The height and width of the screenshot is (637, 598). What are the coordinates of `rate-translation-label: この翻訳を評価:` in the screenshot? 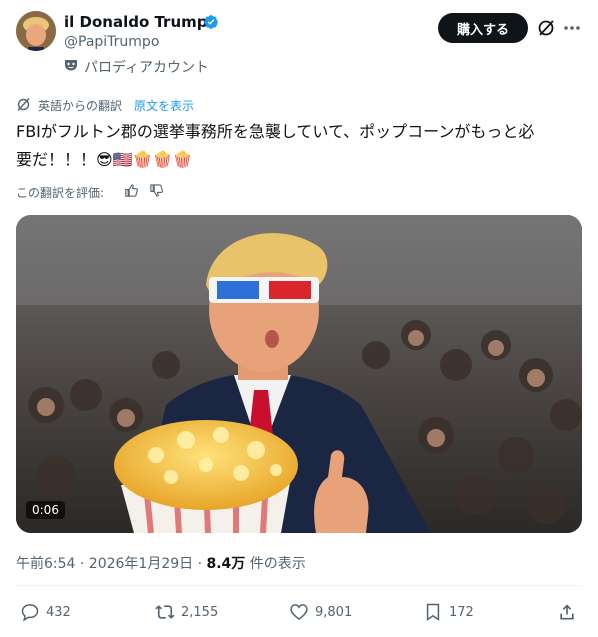 It's located at (60, 193).